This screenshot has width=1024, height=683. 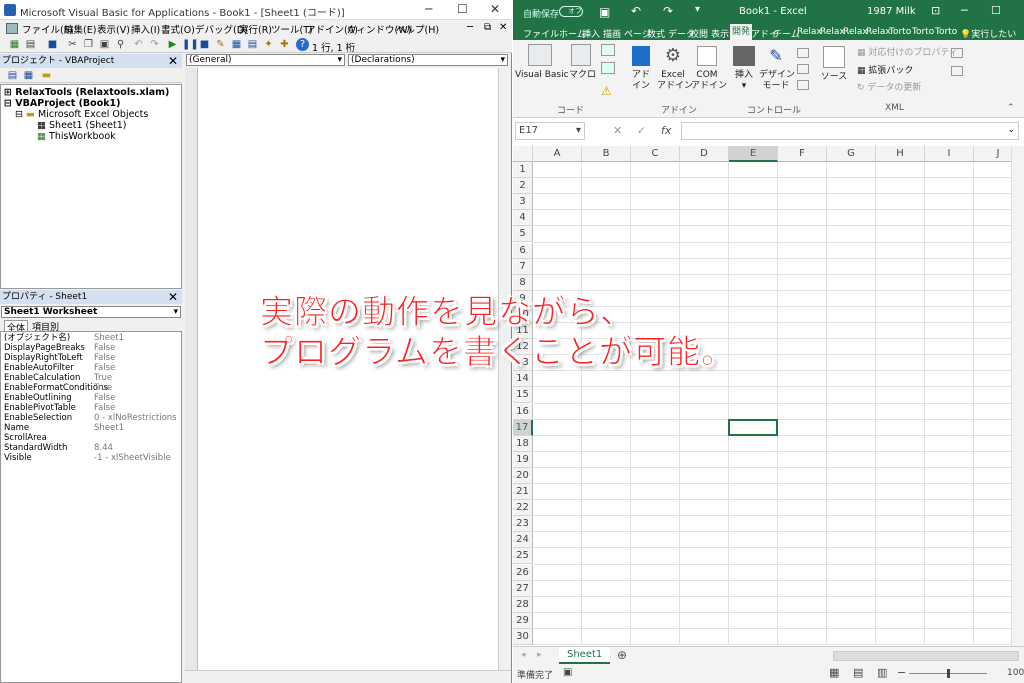 I want to click on com-addins-button: COM アドイン, so click(x=709, y=69).